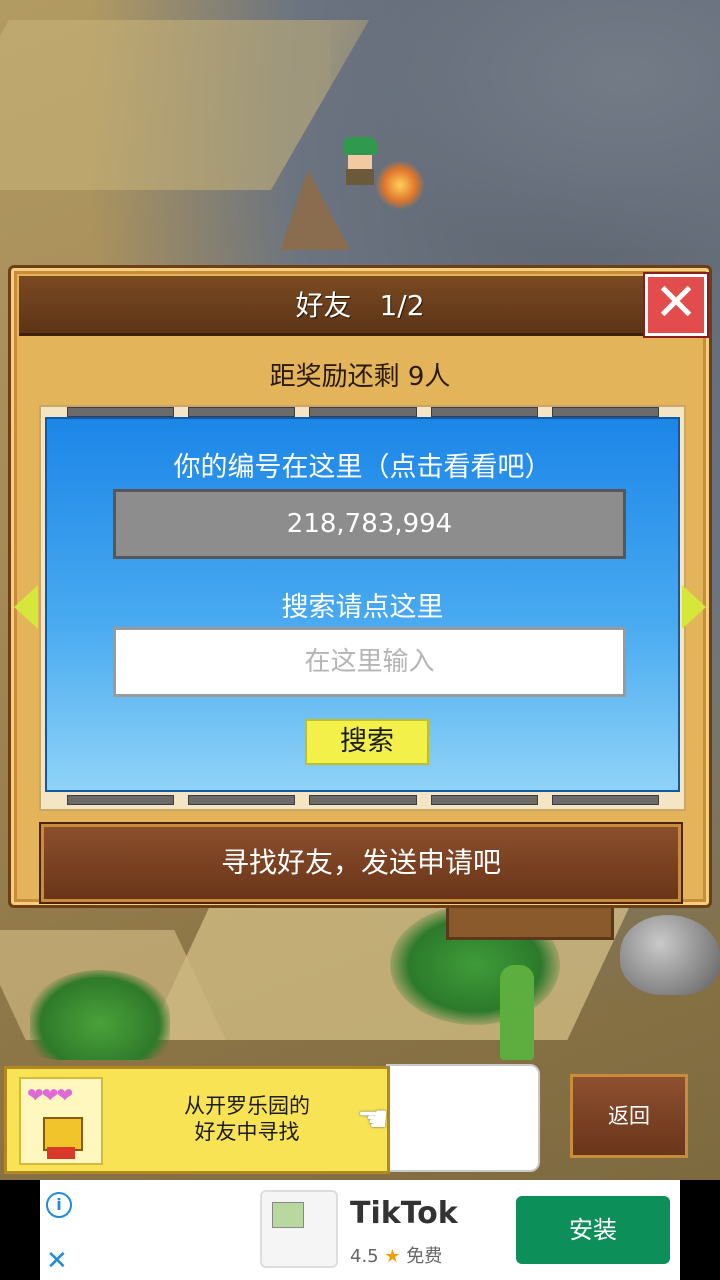 This screenshot has width=720, height=1280. What do you see at coordinates (593, 1230) in the screenshot?
I see `install-button: 安装` at bounding box center [593, 1230].